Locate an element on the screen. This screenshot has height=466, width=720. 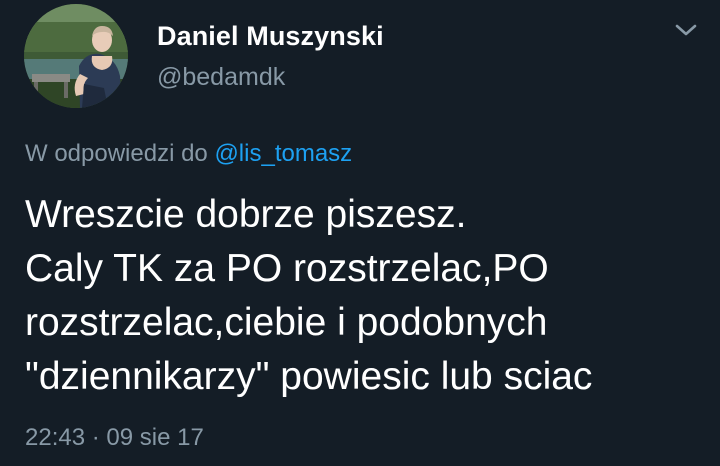
avatar-photo is located at coordinates (76, 56).